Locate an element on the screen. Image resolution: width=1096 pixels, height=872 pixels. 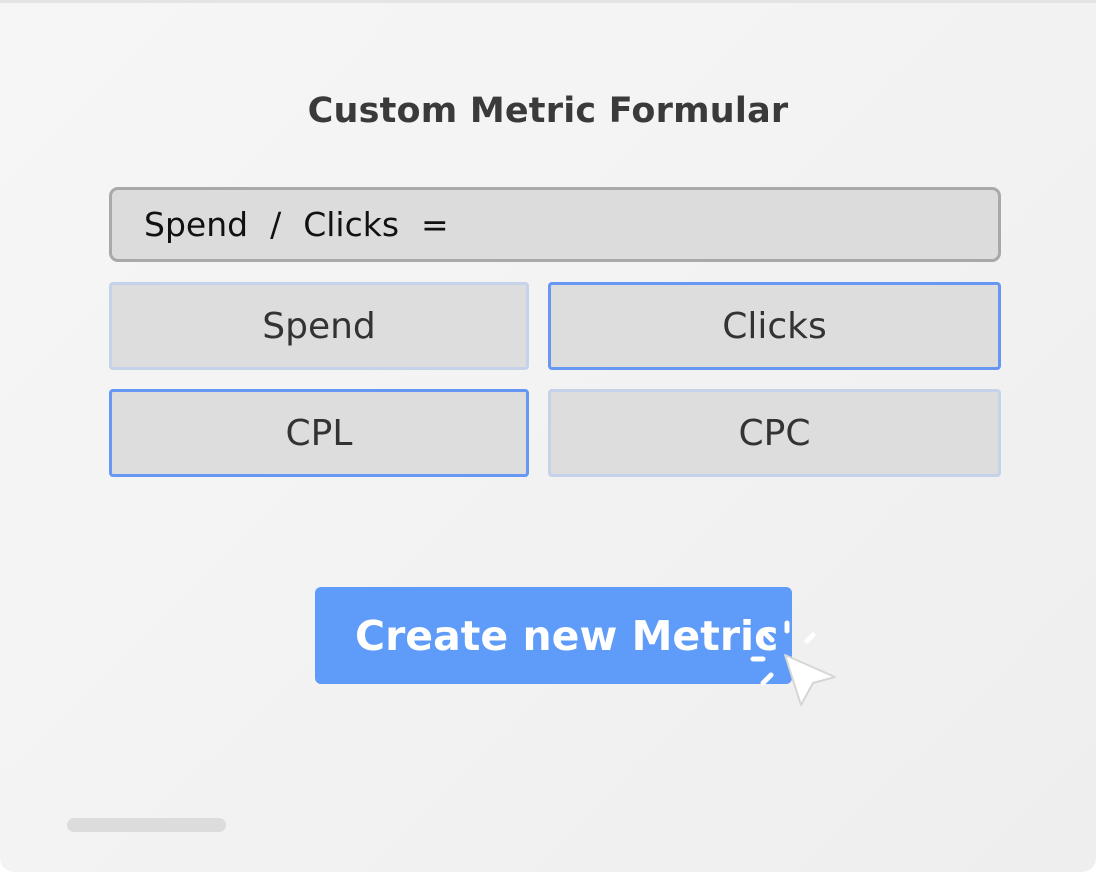
formula-equals: = is located at coordinates (435, 224).